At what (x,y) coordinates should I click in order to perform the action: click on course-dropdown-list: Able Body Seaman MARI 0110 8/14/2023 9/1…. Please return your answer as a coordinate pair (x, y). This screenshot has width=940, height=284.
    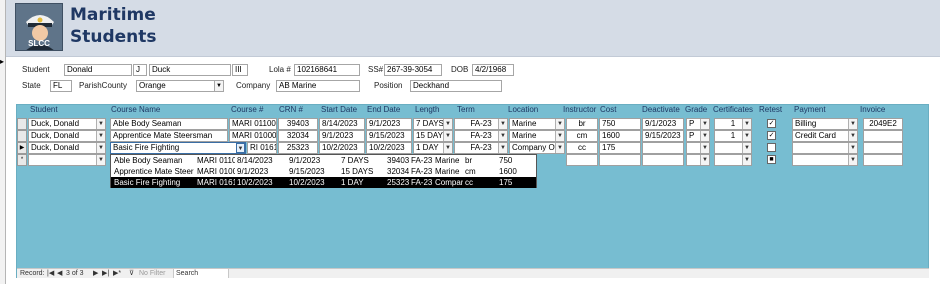
    Looking at the image, I should click on (323, 171).